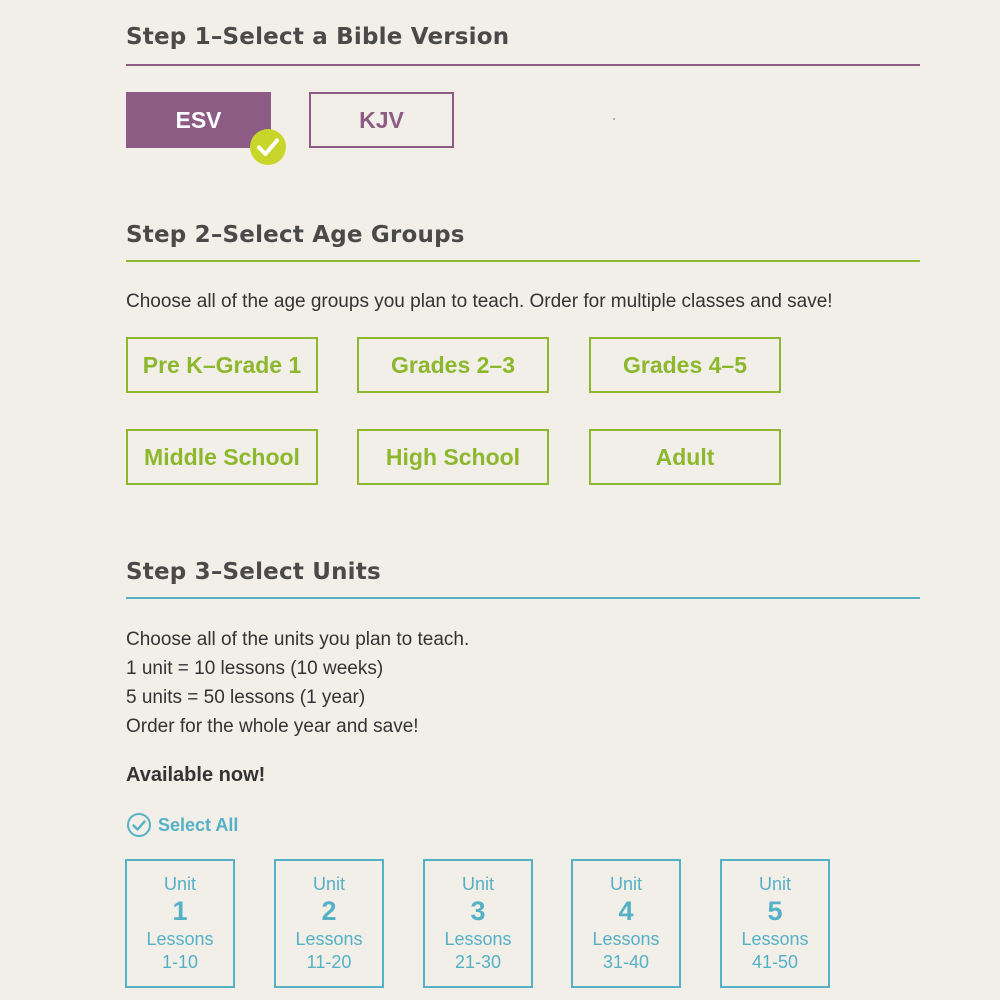 The width and height of the screenshot is (1000, 1000). I want to click on unit-lessons-range: 11-20, so click(329, 962).